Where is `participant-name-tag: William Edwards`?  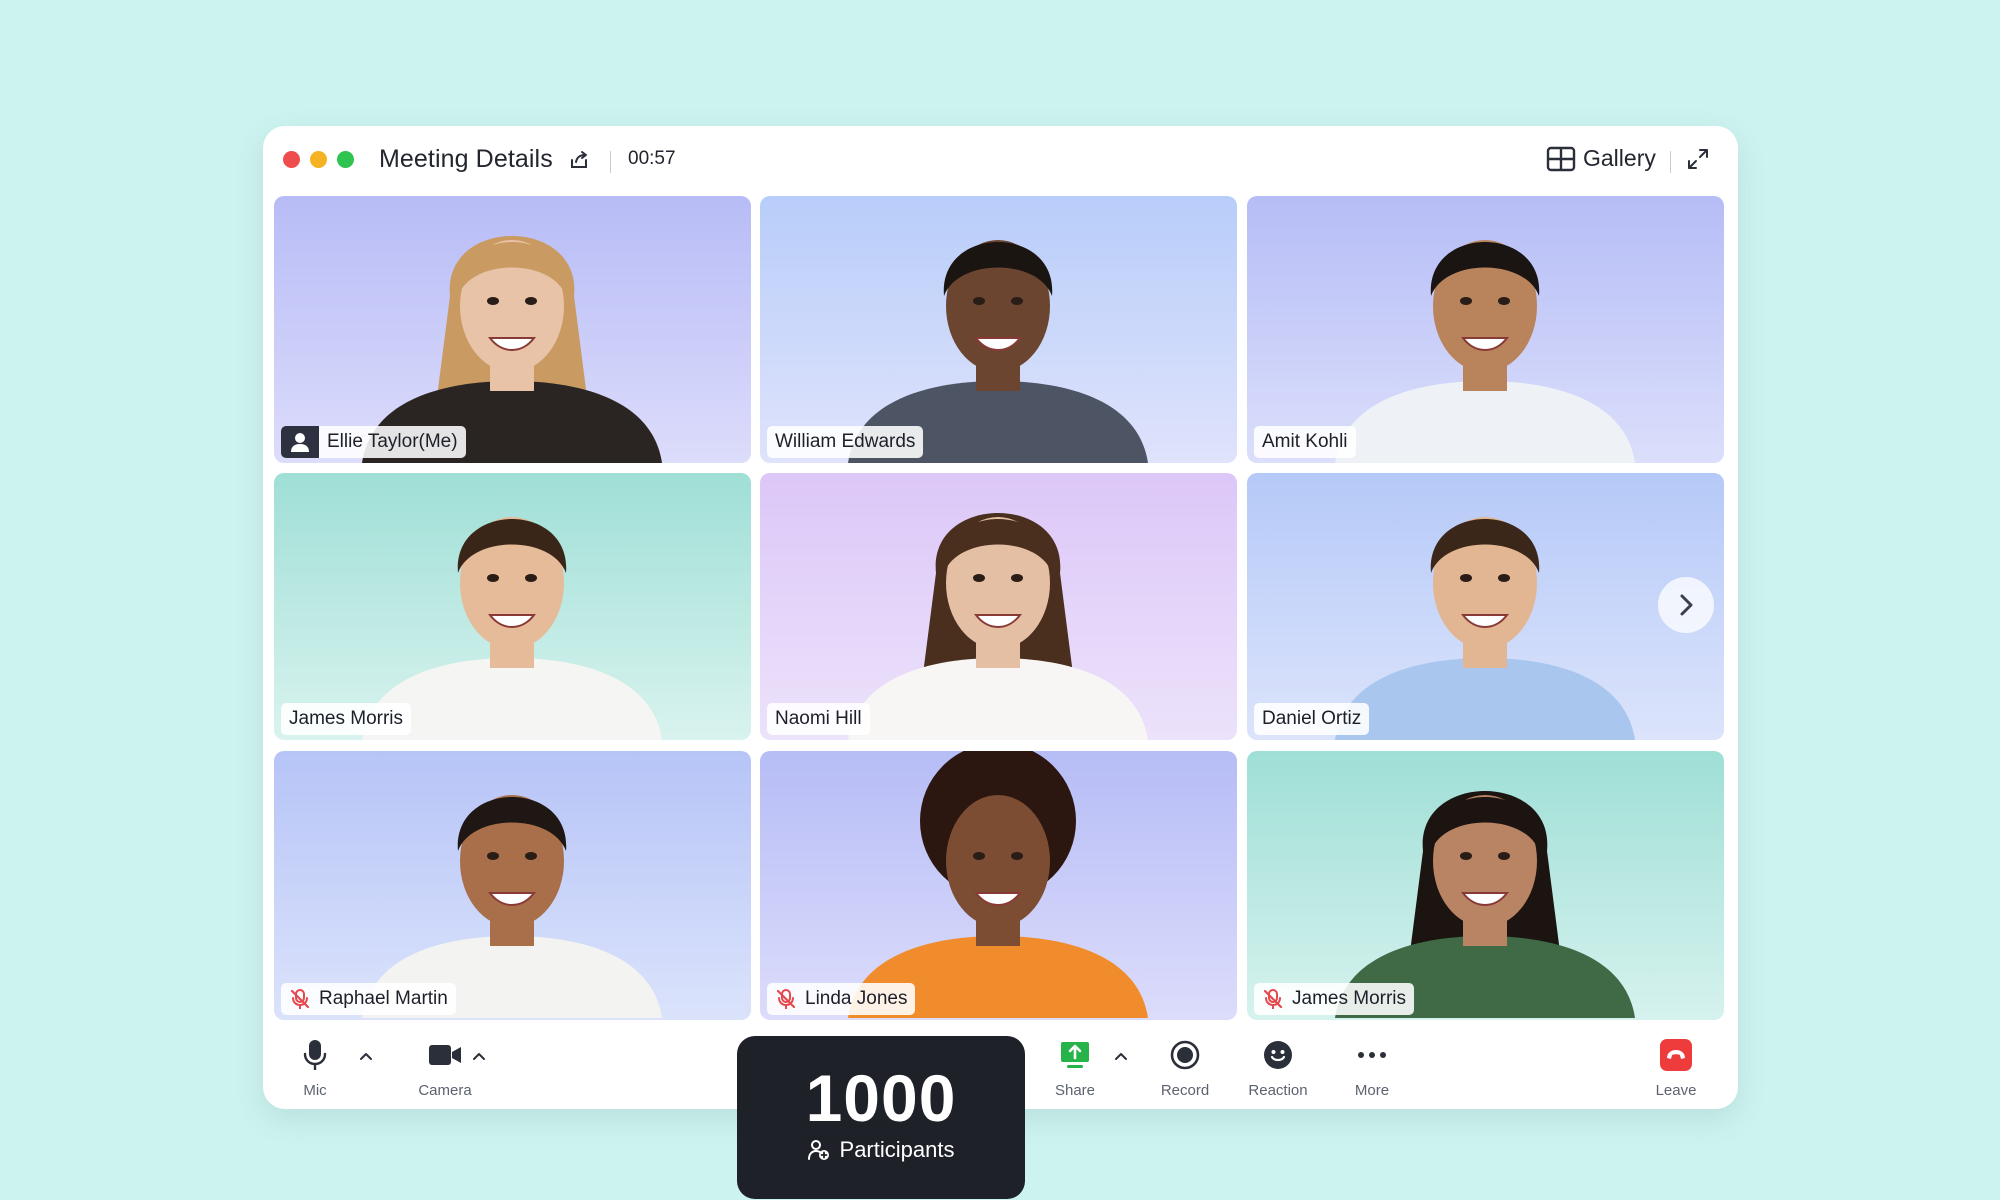 participant-name-tag: William Edwards is located at coordinates (845, 442).